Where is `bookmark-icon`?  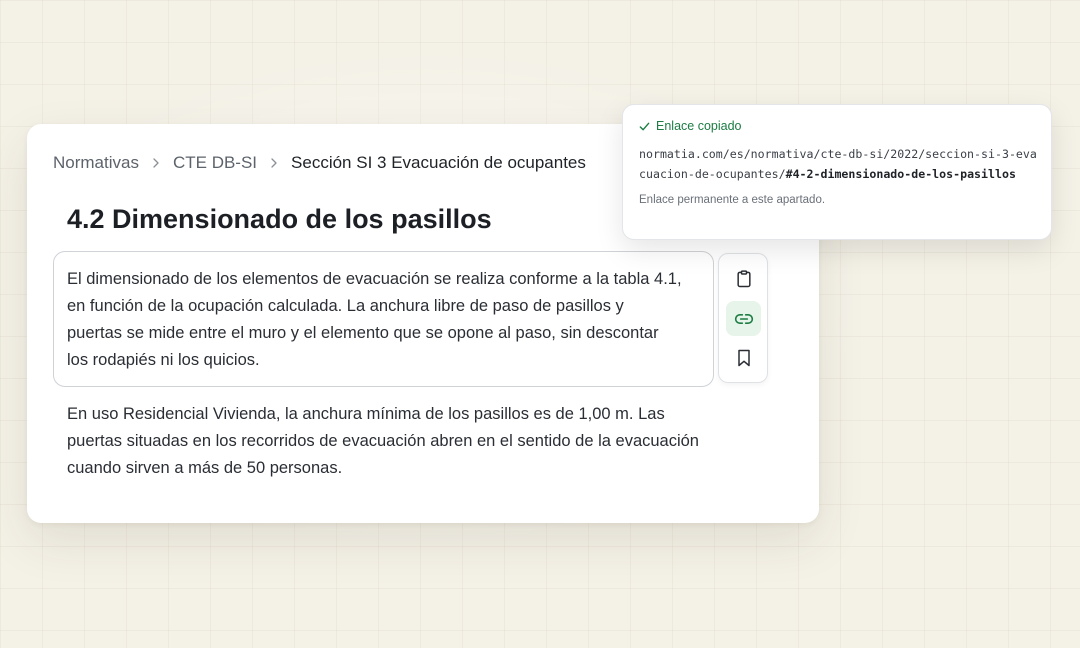
bookmark-icon is located at coordinates (743, 357).